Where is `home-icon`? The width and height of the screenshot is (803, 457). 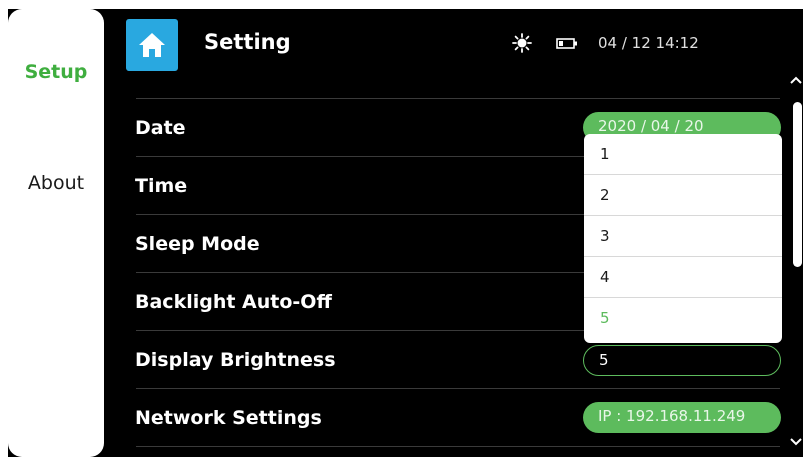
home-icon is located at coordinates (152, 45).